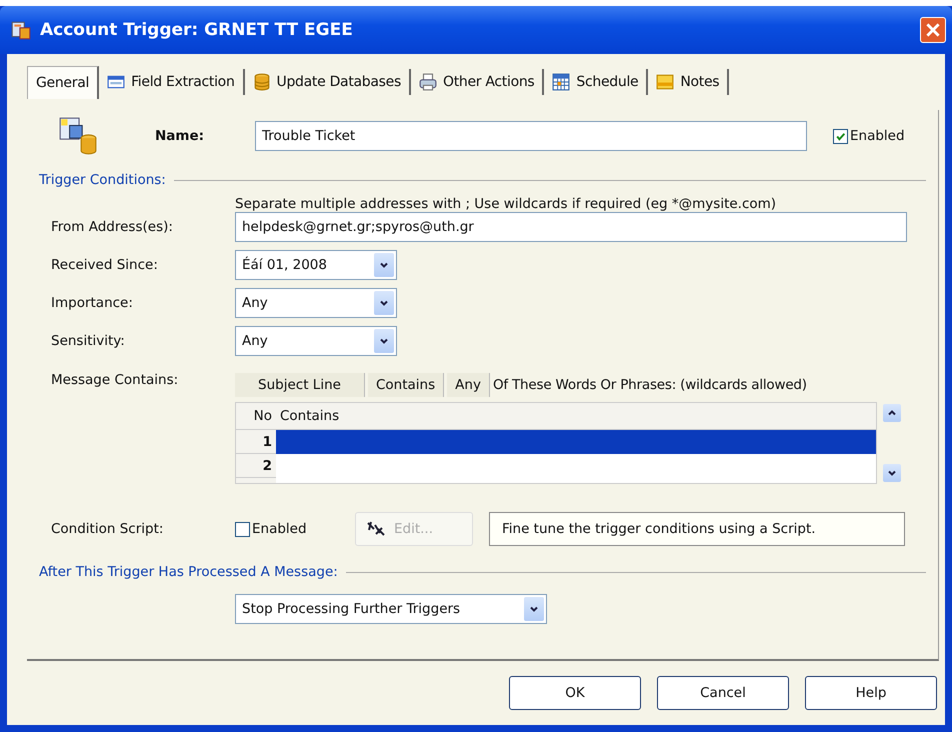 This screenshot has height=732, width=952. Describe the element at coordinates (871, 693) in the screenshot. I see `dialog-button: Help` at that location.